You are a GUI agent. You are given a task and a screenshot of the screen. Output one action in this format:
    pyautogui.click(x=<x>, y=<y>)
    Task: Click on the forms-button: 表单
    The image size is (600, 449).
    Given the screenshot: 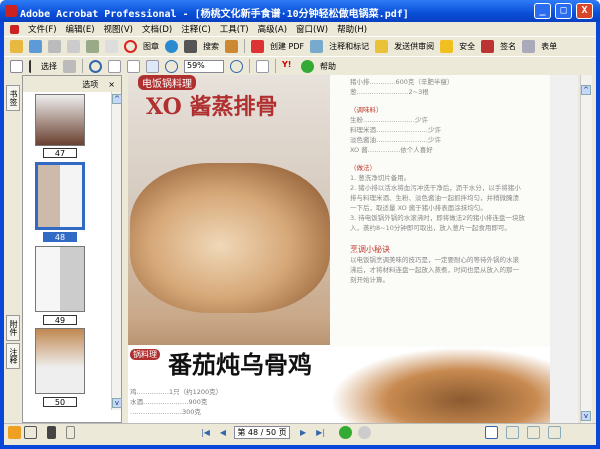 What is the action you would take?
    pyautogui.click(x=549, y=46)
    